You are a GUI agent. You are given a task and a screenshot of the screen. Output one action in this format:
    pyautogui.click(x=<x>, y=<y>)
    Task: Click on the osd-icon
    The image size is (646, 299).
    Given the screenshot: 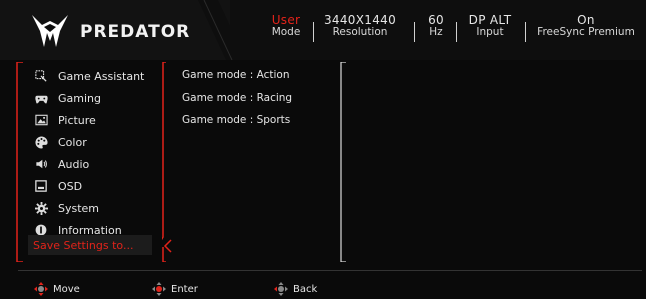 What is the action you would take?
    pyautogui.click(x=41, y=186)
    